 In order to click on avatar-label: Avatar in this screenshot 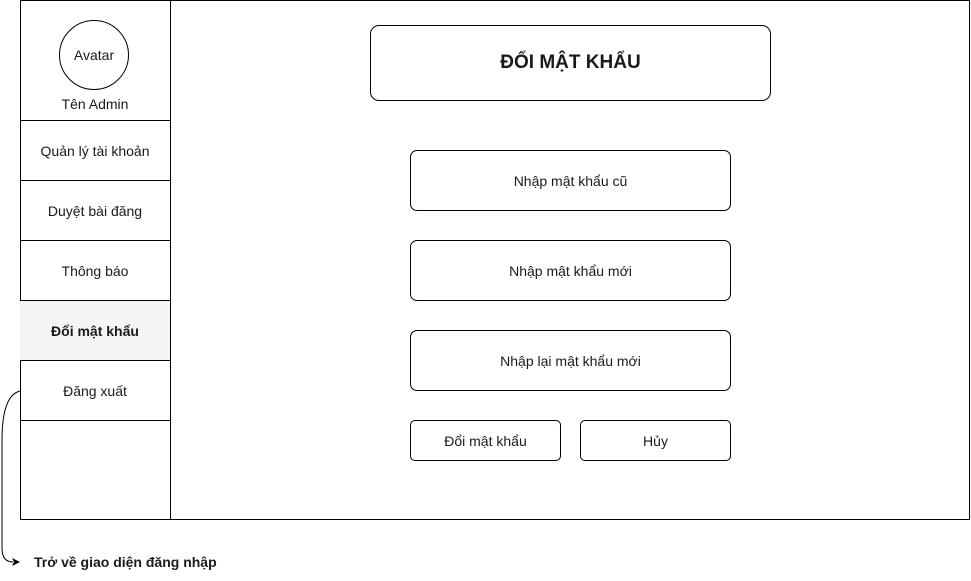, I will do `click(94, 55)`.